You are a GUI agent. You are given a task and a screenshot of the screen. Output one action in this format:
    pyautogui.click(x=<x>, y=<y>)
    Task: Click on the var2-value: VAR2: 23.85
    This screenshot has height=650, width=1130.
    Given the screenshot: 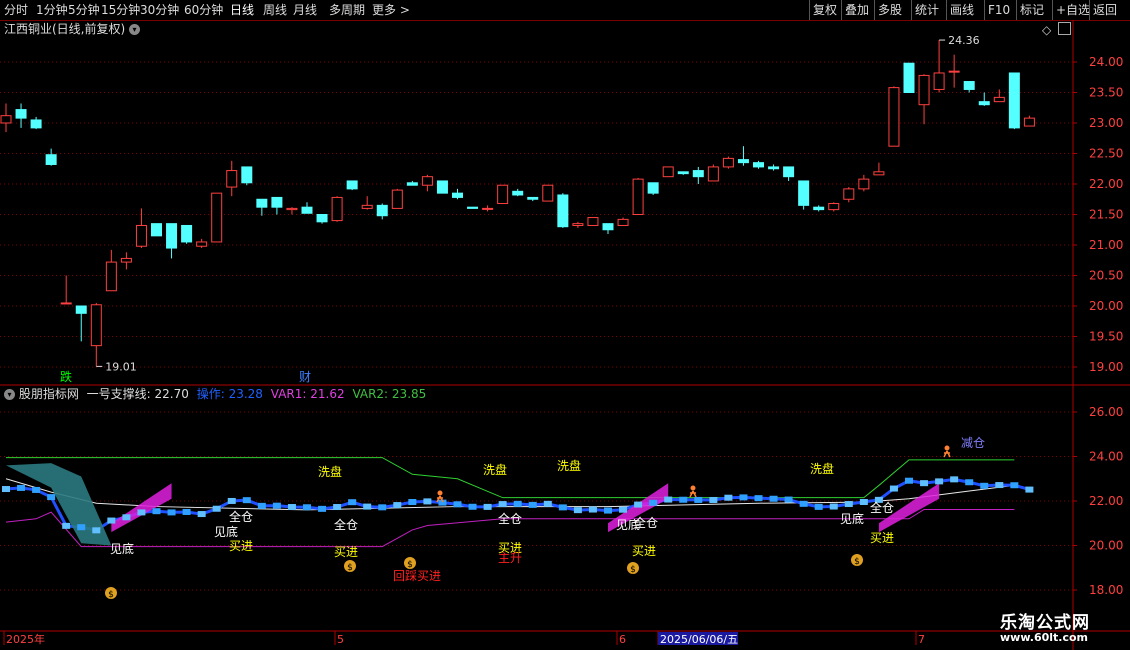 What is the action you would take?
    pyautogui.click(x=389, y=394)
    